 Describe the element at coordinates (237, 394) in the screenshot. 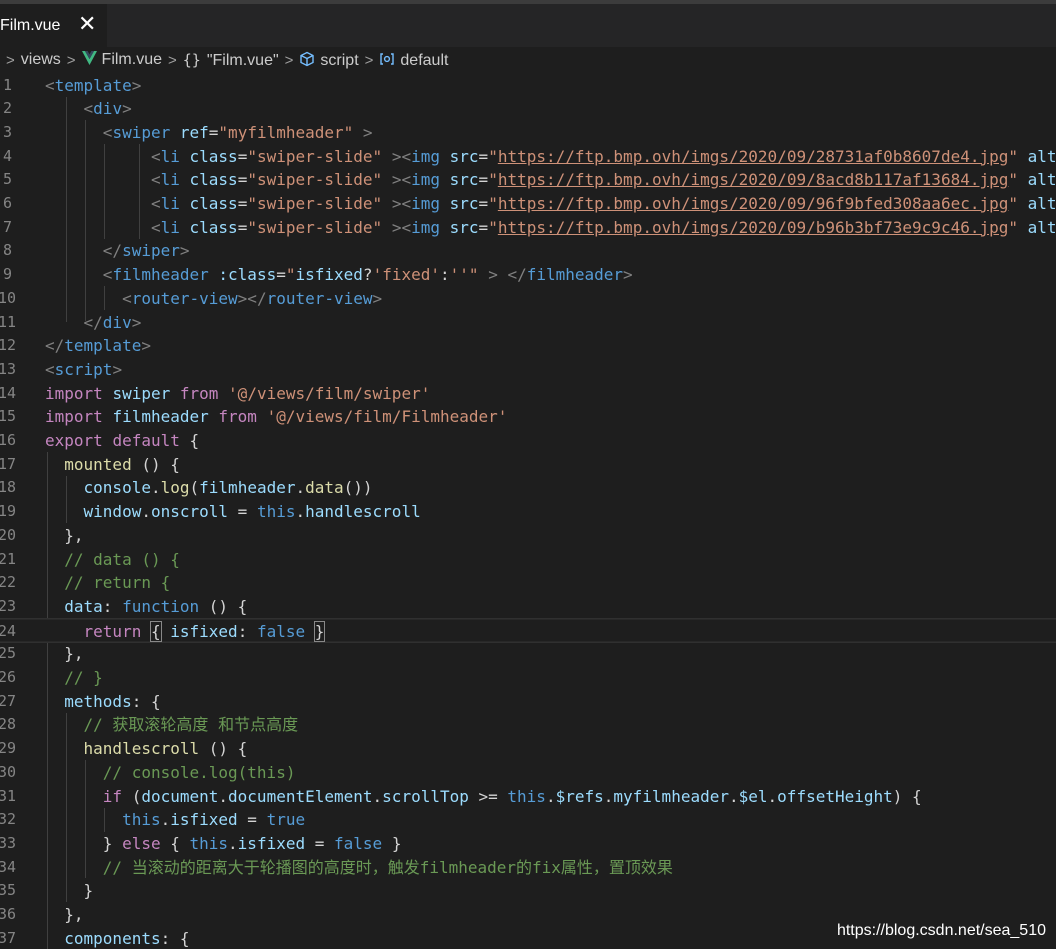

I see `code-text: import swiper from '@/views/film/swiper'` at that location.